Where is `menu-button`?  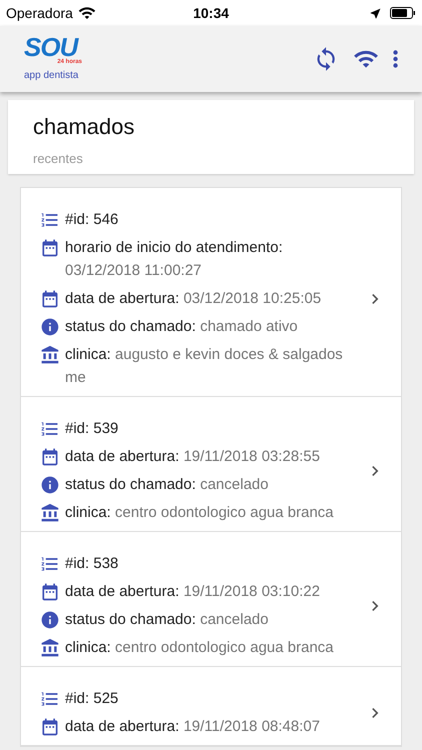
menu-button is located at coordinates (395, 59).